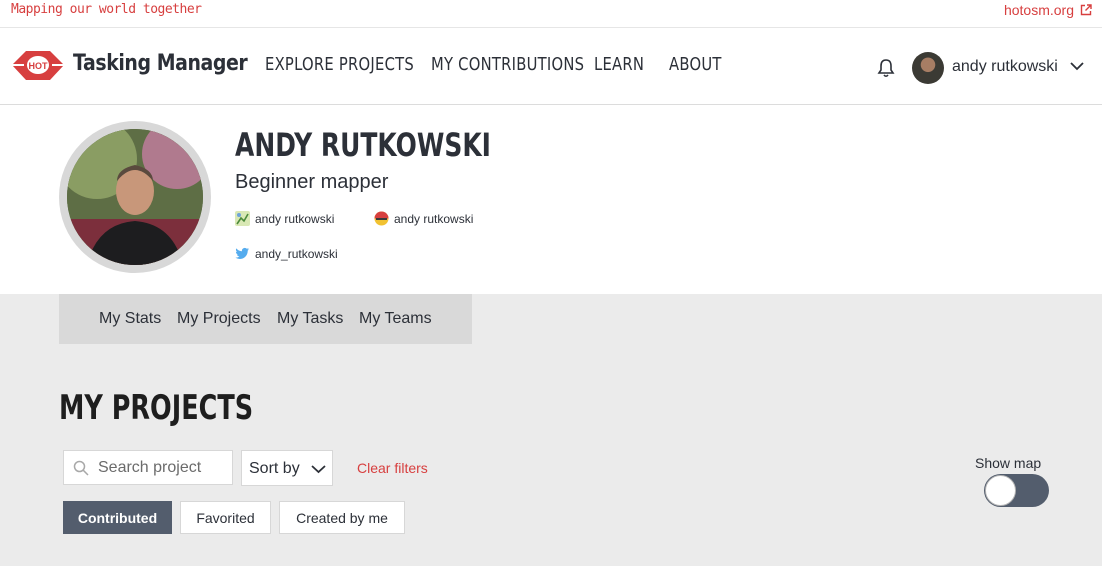 This screenshot has width=1102, height=566. What do you see at coordinates (81, 468) in the screenshot?
I see `search-icon` at bounding box center [81, 468].